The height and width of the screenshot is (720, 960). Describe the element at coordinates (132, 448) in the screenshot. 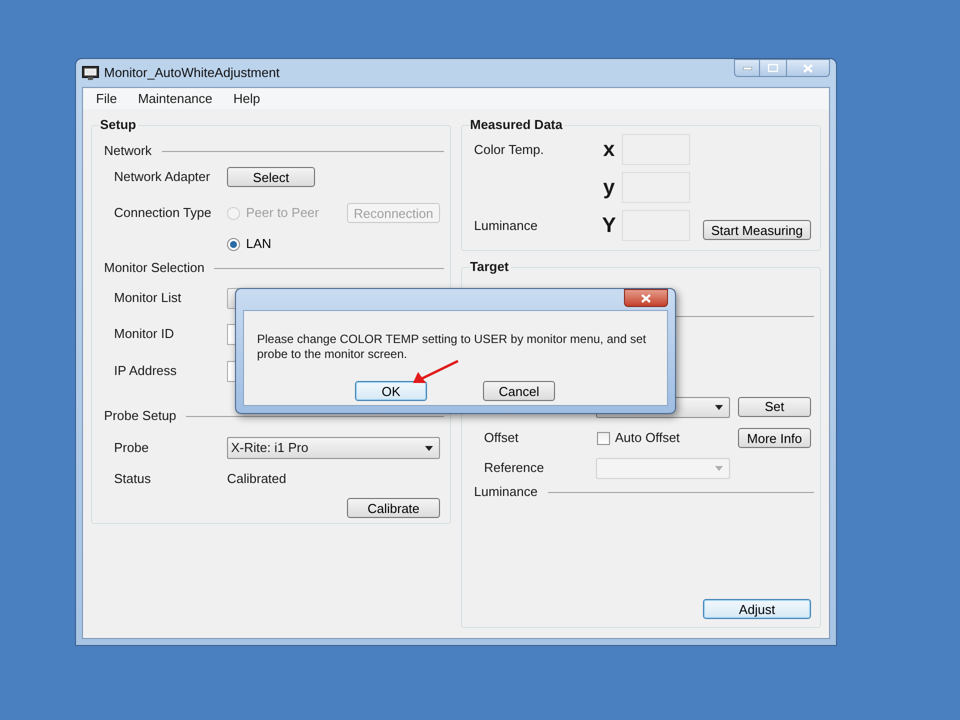

I see `field-label: Probe` at that location.